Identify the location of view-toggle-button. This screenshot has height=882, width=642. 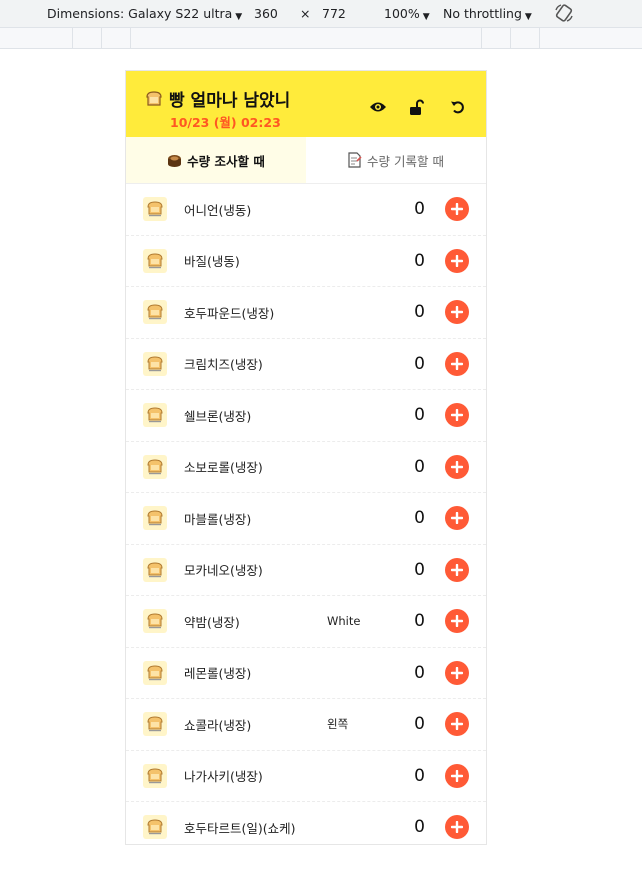
(378, 107).